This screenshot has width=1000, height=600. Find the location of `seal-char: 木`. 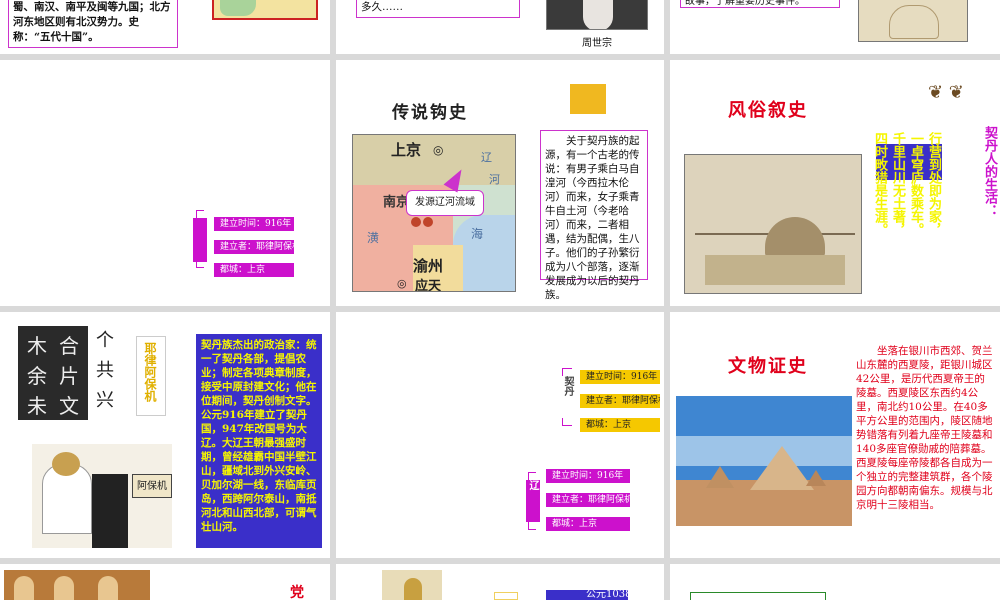

seal-char: 木 is located at coordinates (37, 346).